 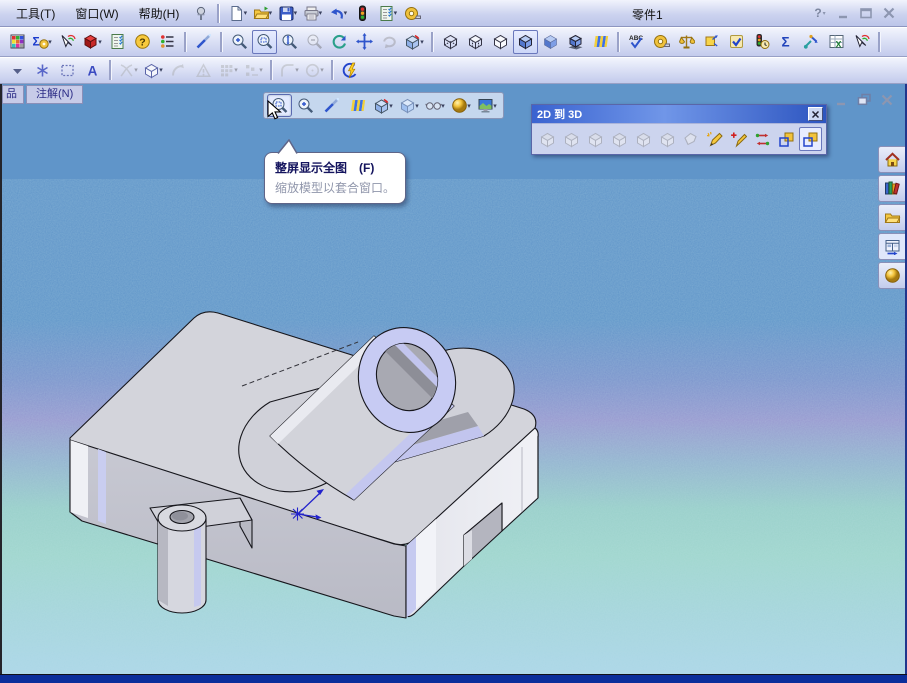 What do you see at coordinates (159, 13) in the screenshot?
I see `menu-item-3: 帮助(H)` at bounding box center [159, 13].